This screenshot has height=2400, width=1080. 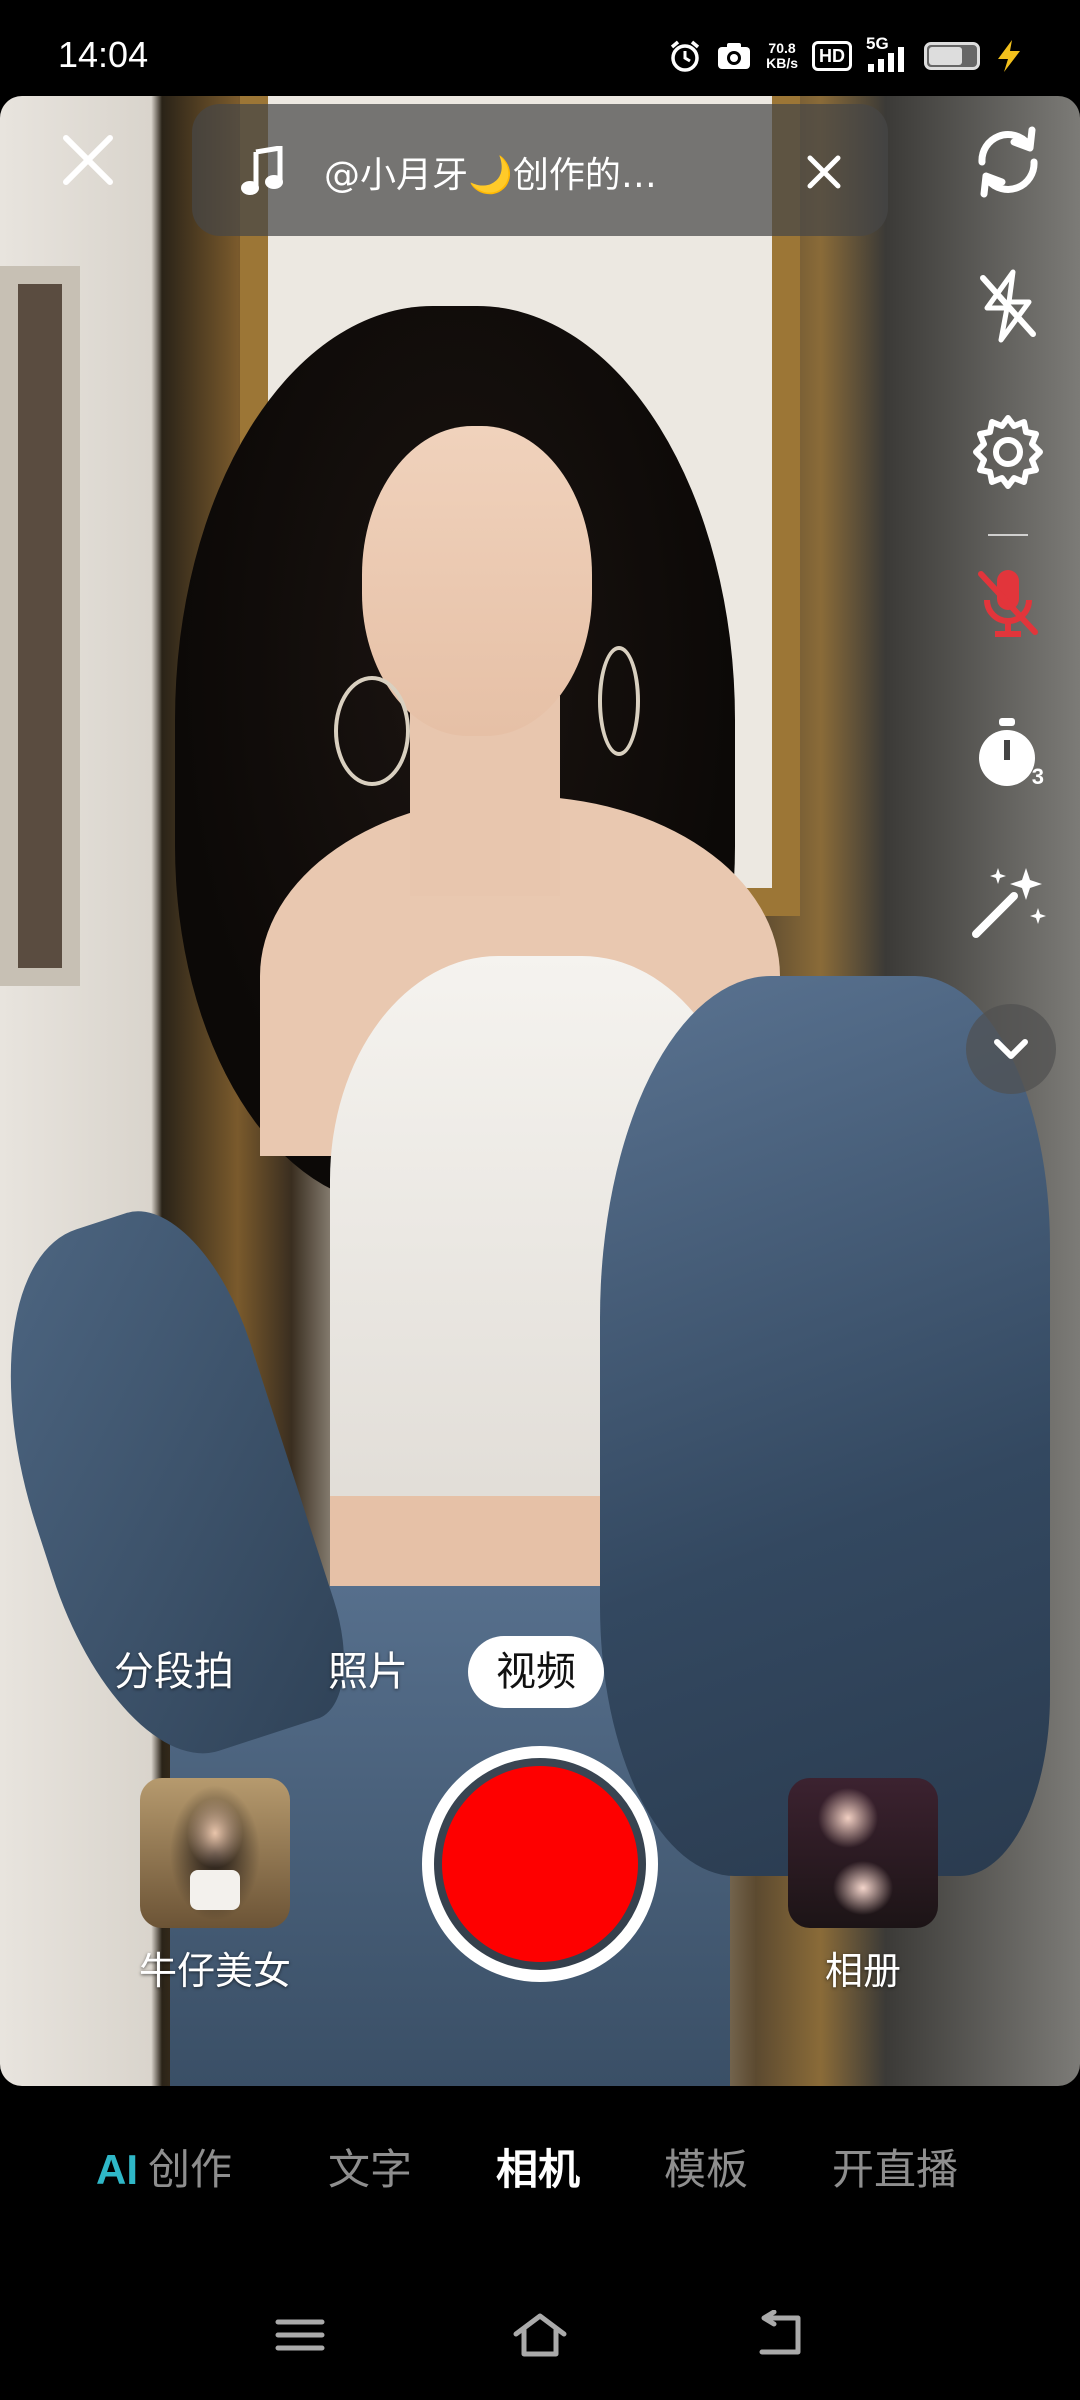 I want to click on net-speed: 70.8 KB/s, so click(x=782, y=56).